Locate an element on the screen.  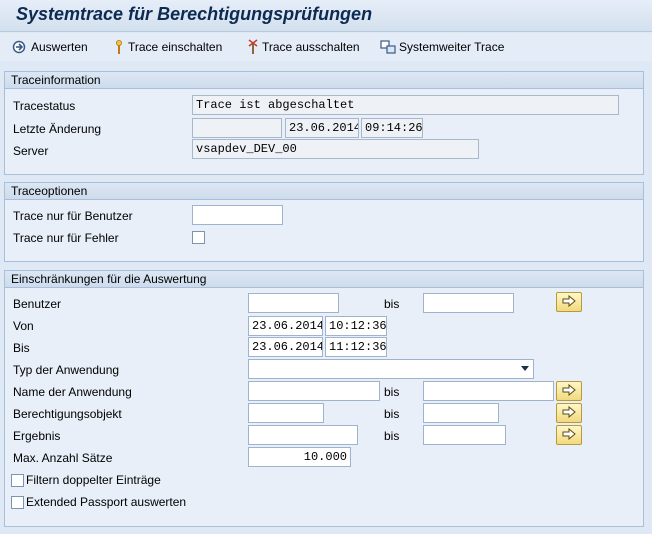
auth-object-multiple-selection-button is located at coordinates (569, 413).